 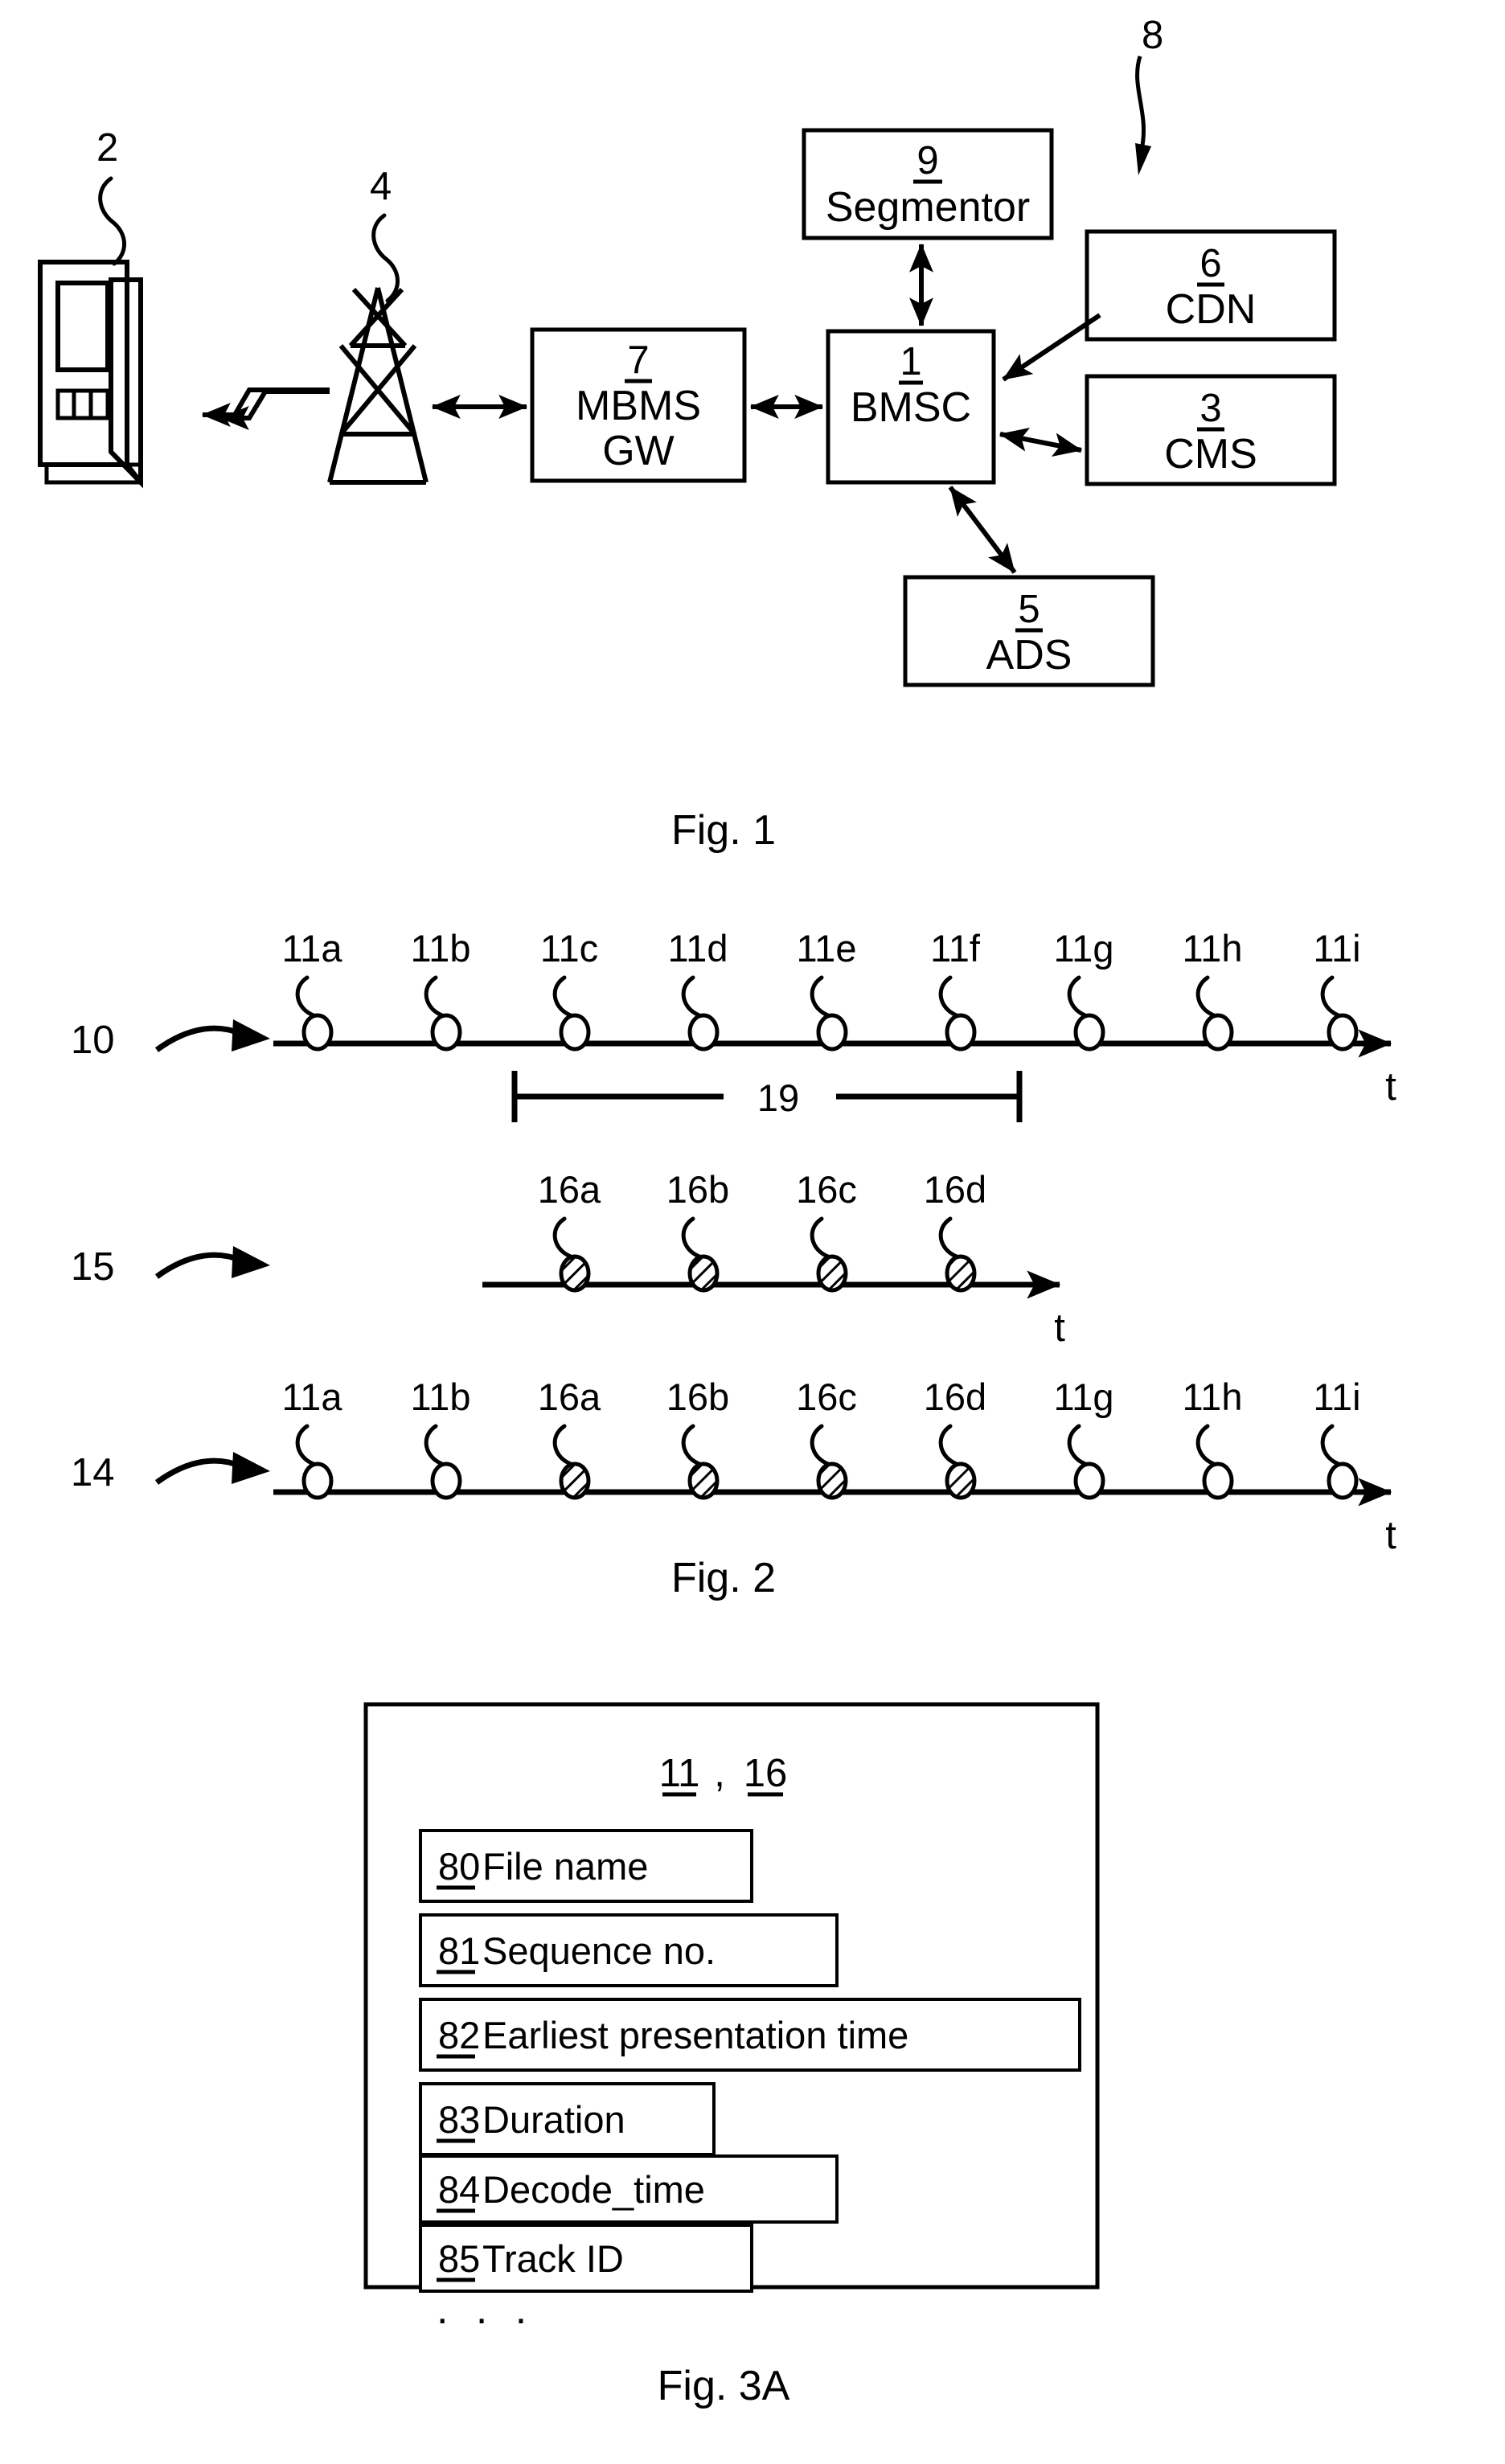 What do you see at coordinates (778, 1097) in the screenshot?
I see `span-label-19: 19` at bounding box center [778, 1097].